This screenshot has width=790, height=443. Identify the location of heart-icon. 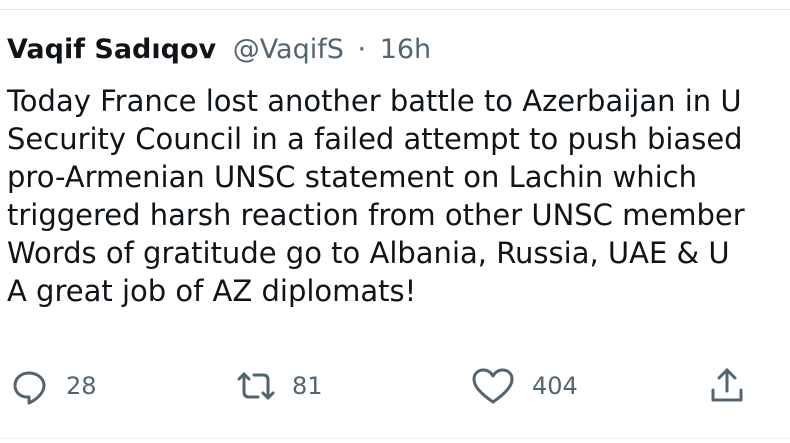
(493, 386).